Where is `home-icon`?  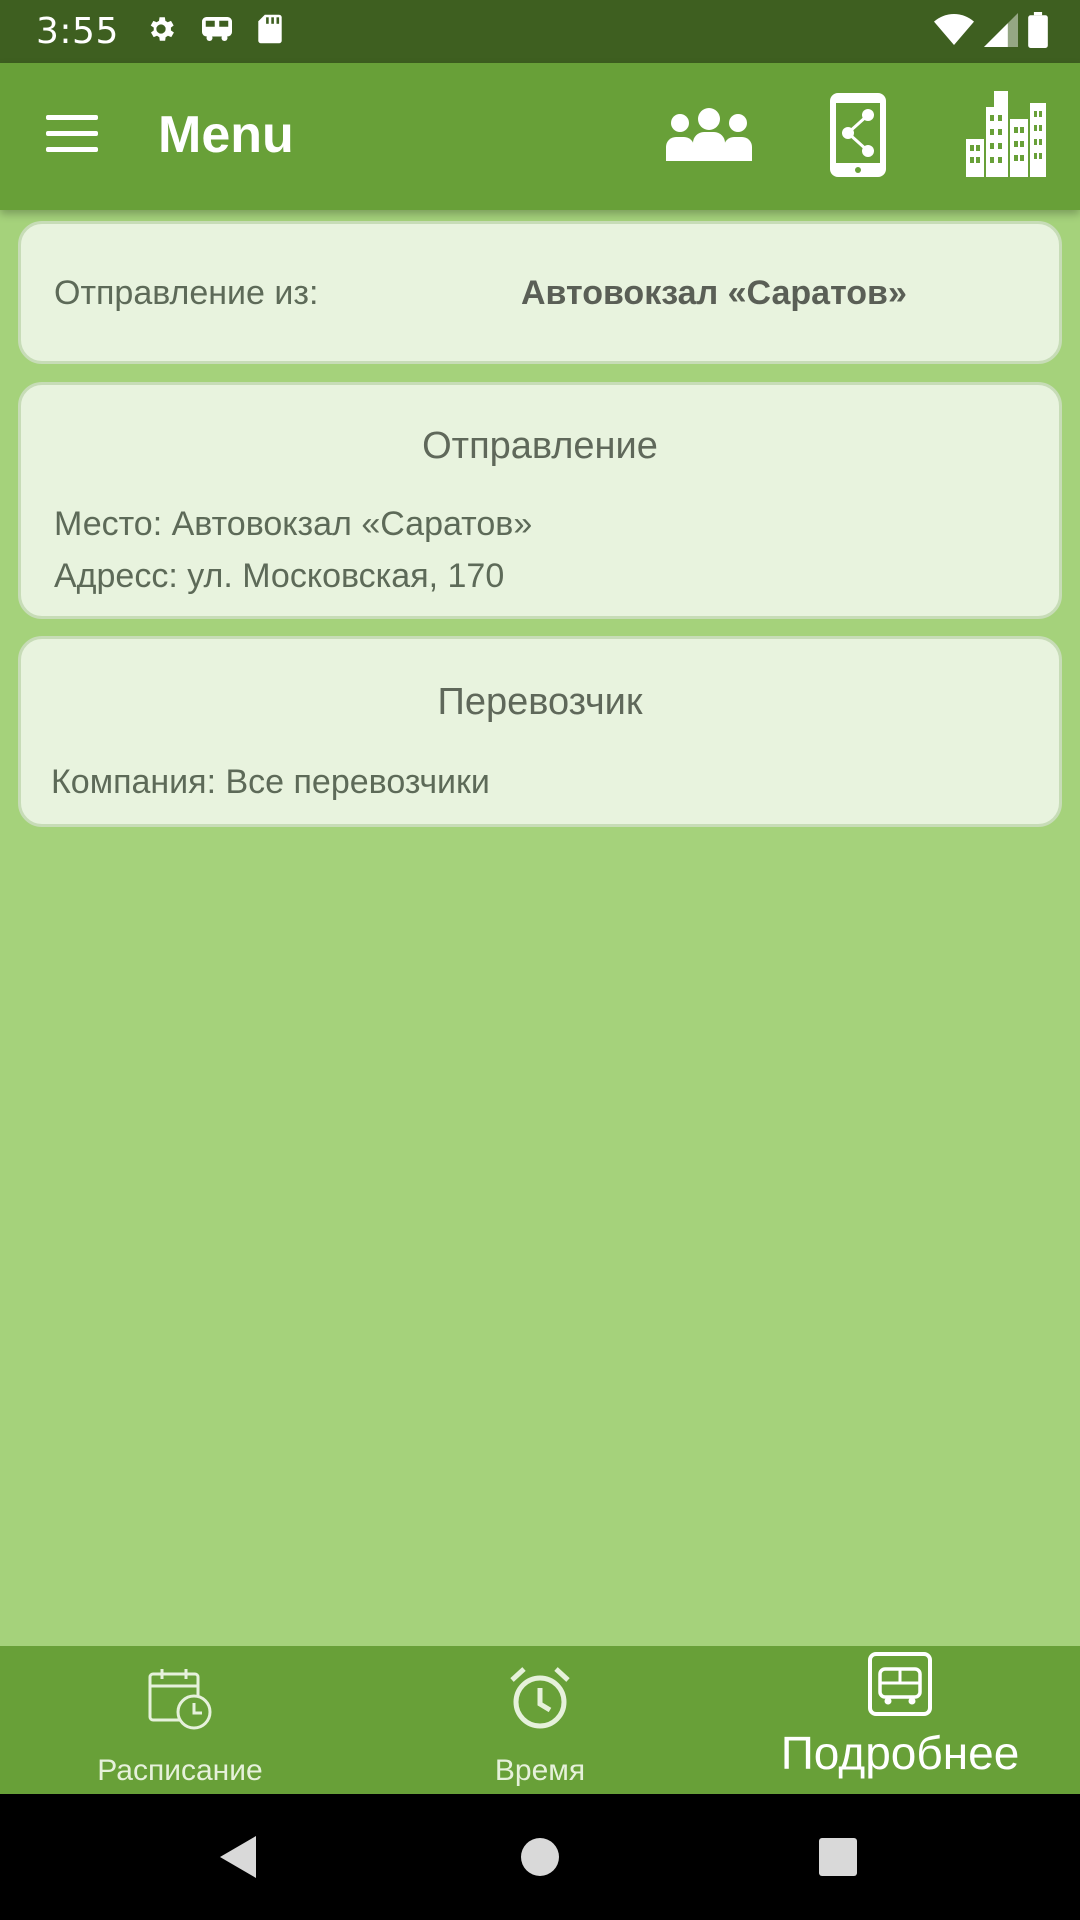
home-icon is located at coordinates (540, 1859).